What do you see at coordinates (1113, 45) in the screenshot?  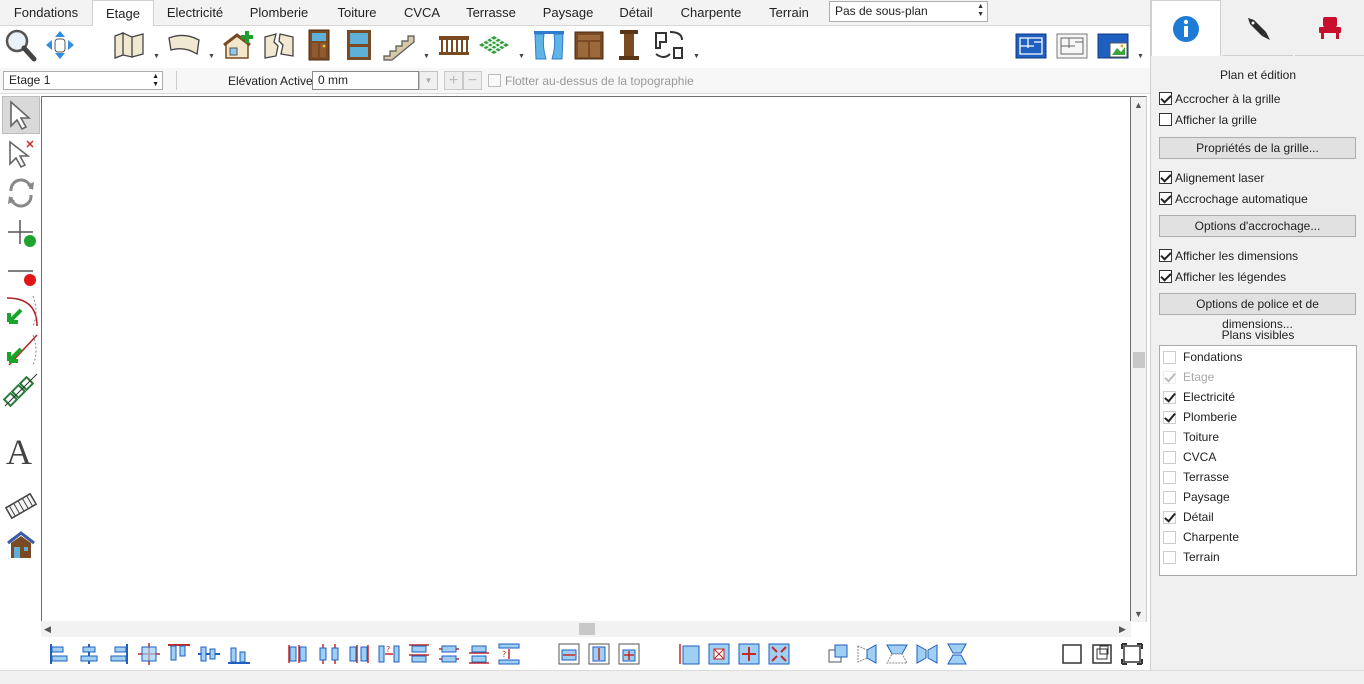 I see `view-3d-icon` at bounding box center [1113, 45].